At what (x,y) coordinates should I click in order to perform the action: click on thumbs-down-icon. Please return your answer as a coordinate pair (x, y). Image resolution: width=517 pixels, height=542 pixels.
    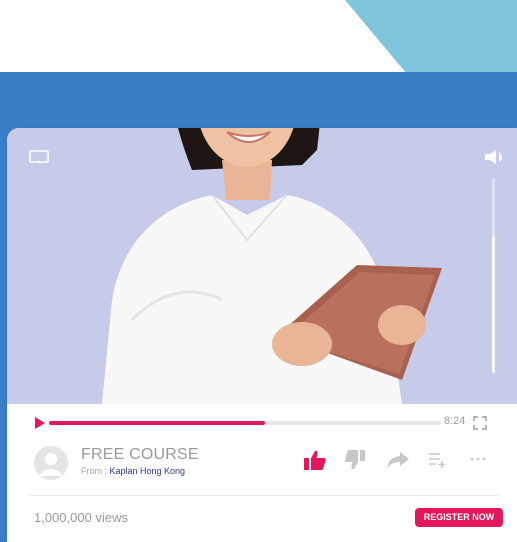
    Looking at the image, I should click on (355, 460).